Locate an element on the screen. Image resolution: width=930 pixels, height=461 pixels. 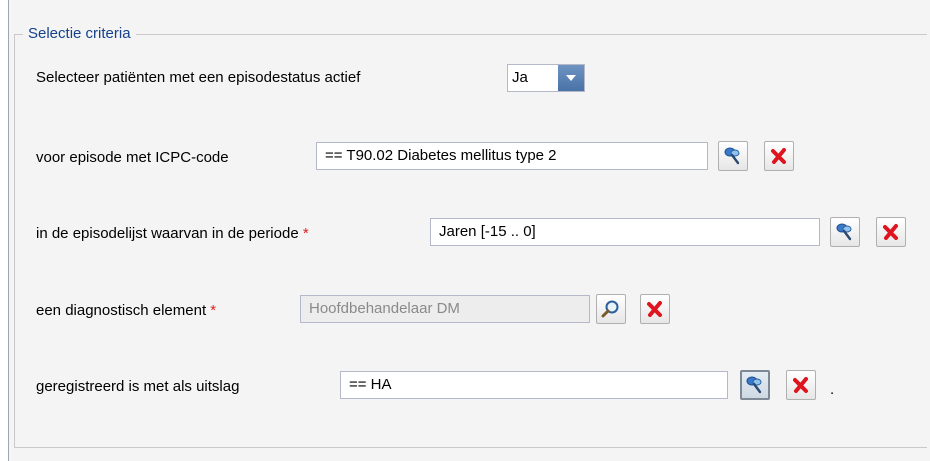
icpc-code-field: == T90.02 Diabetes mellitus type 2 is located at coordinates (512, 156).